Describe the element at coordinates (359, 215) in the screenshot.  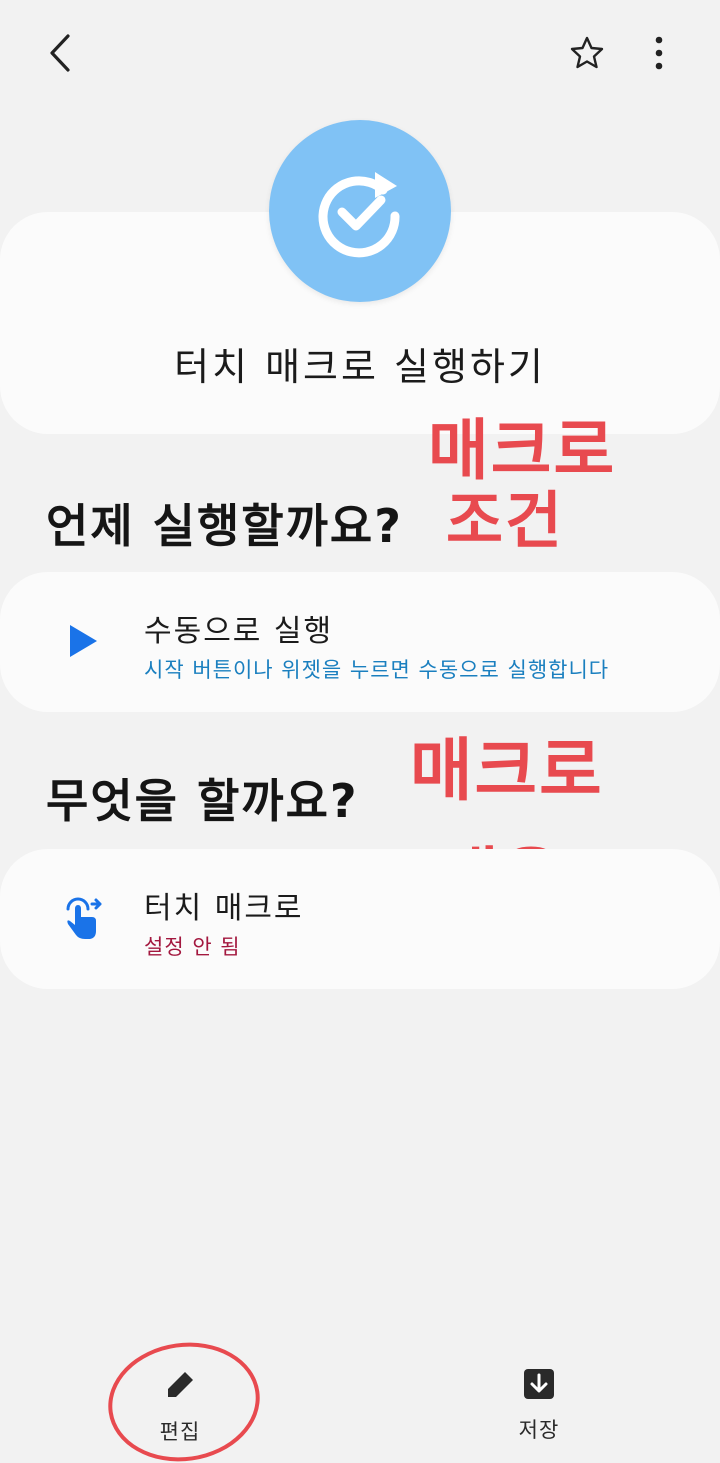
I see `refresh-check-icon` at that location.